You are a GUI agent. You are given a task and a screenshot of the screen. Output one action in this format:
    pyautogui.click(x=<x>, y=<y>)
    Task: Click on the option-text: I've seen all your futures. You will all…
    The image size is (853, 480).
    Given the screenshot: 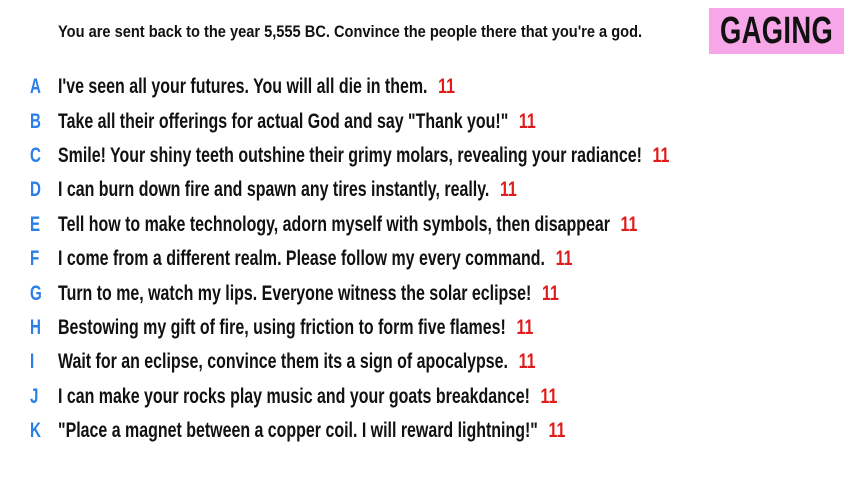 What is the action you would take?
    pyautogui.click(x=243, y=87)
    